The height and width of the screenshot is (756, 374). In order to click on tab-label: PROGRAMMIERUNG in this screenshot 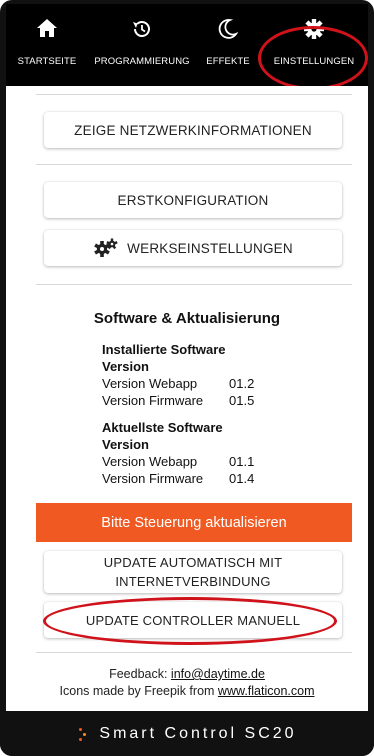, I will do `click(142, 61)`.